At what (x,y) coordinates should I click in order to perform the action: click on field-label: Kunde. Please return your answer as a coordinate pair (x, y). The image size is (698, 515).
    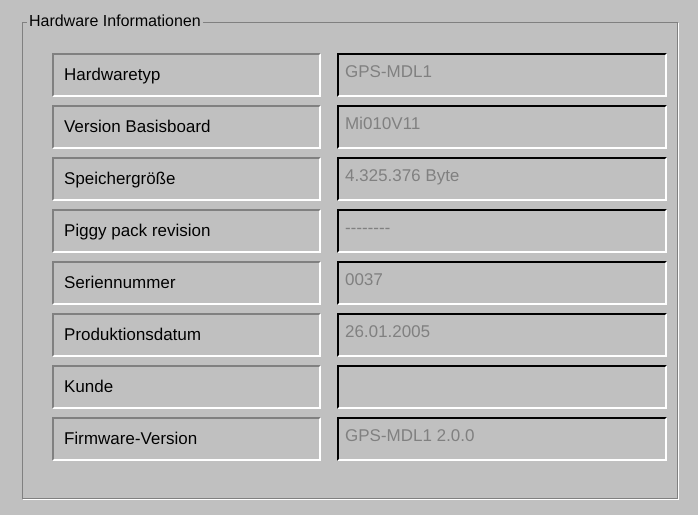
    Looking at the image, I should click on (186, 387).